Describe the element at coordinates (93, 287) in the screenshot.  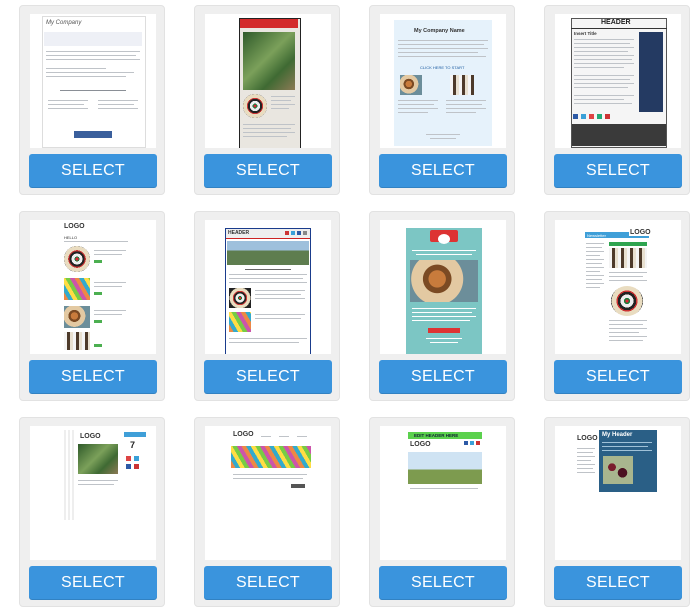
I see `template-thumbnail: LOGO HELLO` at that location.